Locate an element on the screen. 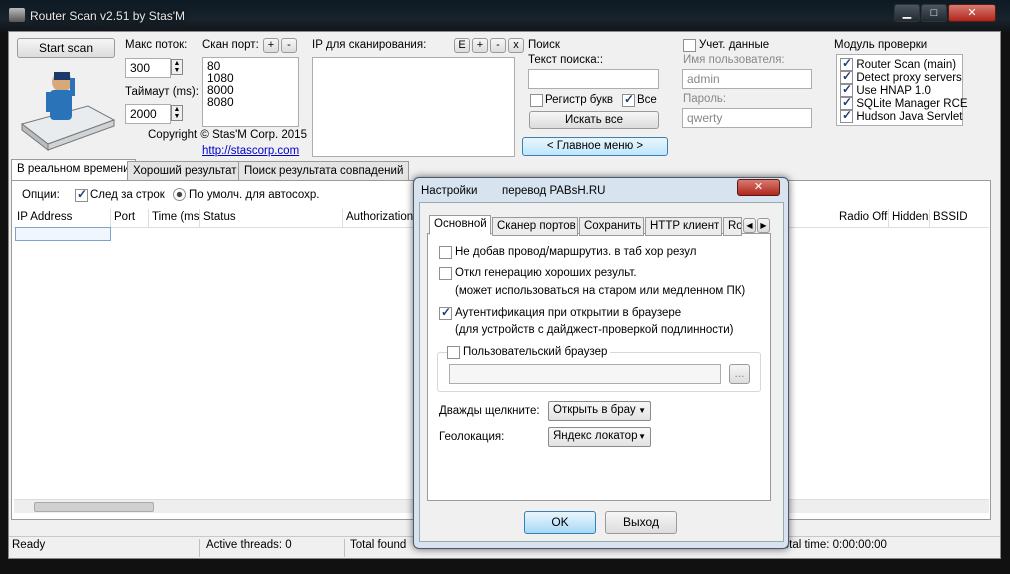  tab-scroll-left-button: ◀ is located at coordinates (749, 225).